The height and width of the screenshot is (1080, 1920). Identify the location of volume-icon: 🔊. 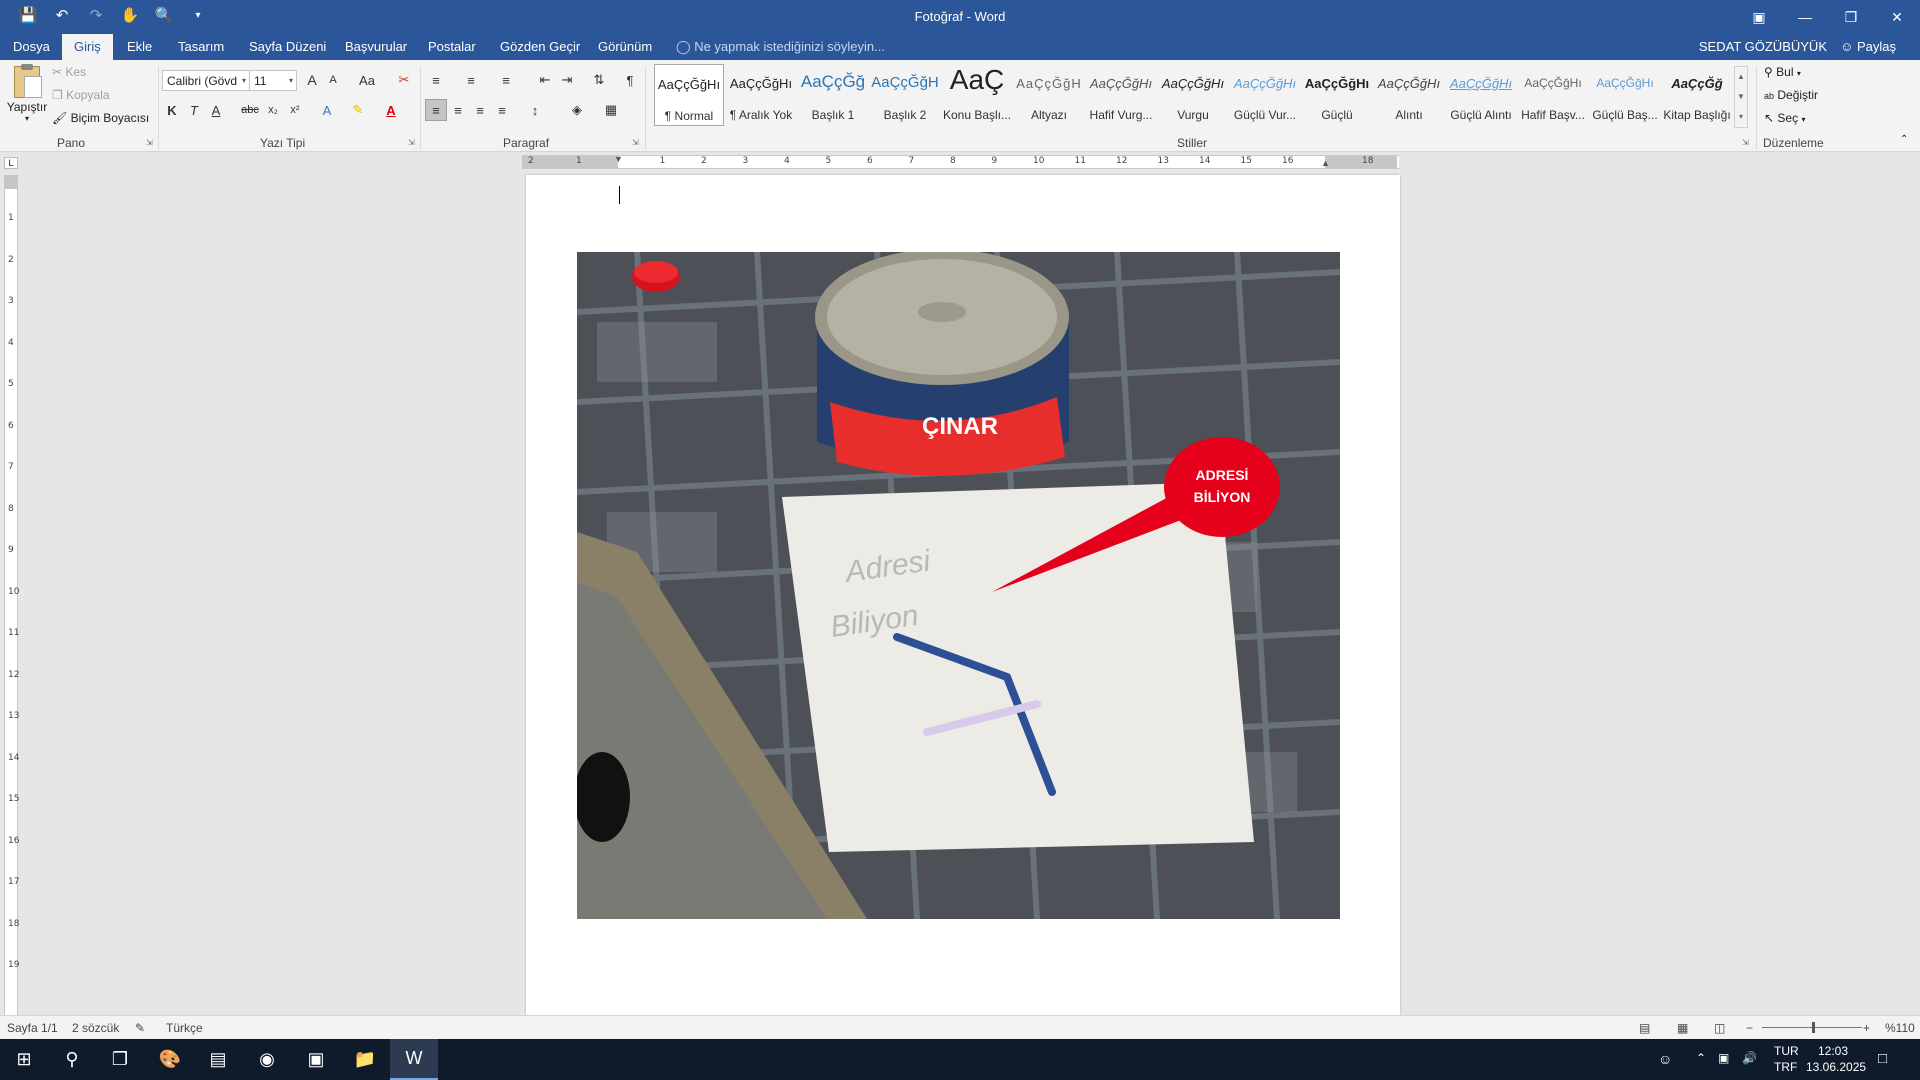
(1749, 1058).